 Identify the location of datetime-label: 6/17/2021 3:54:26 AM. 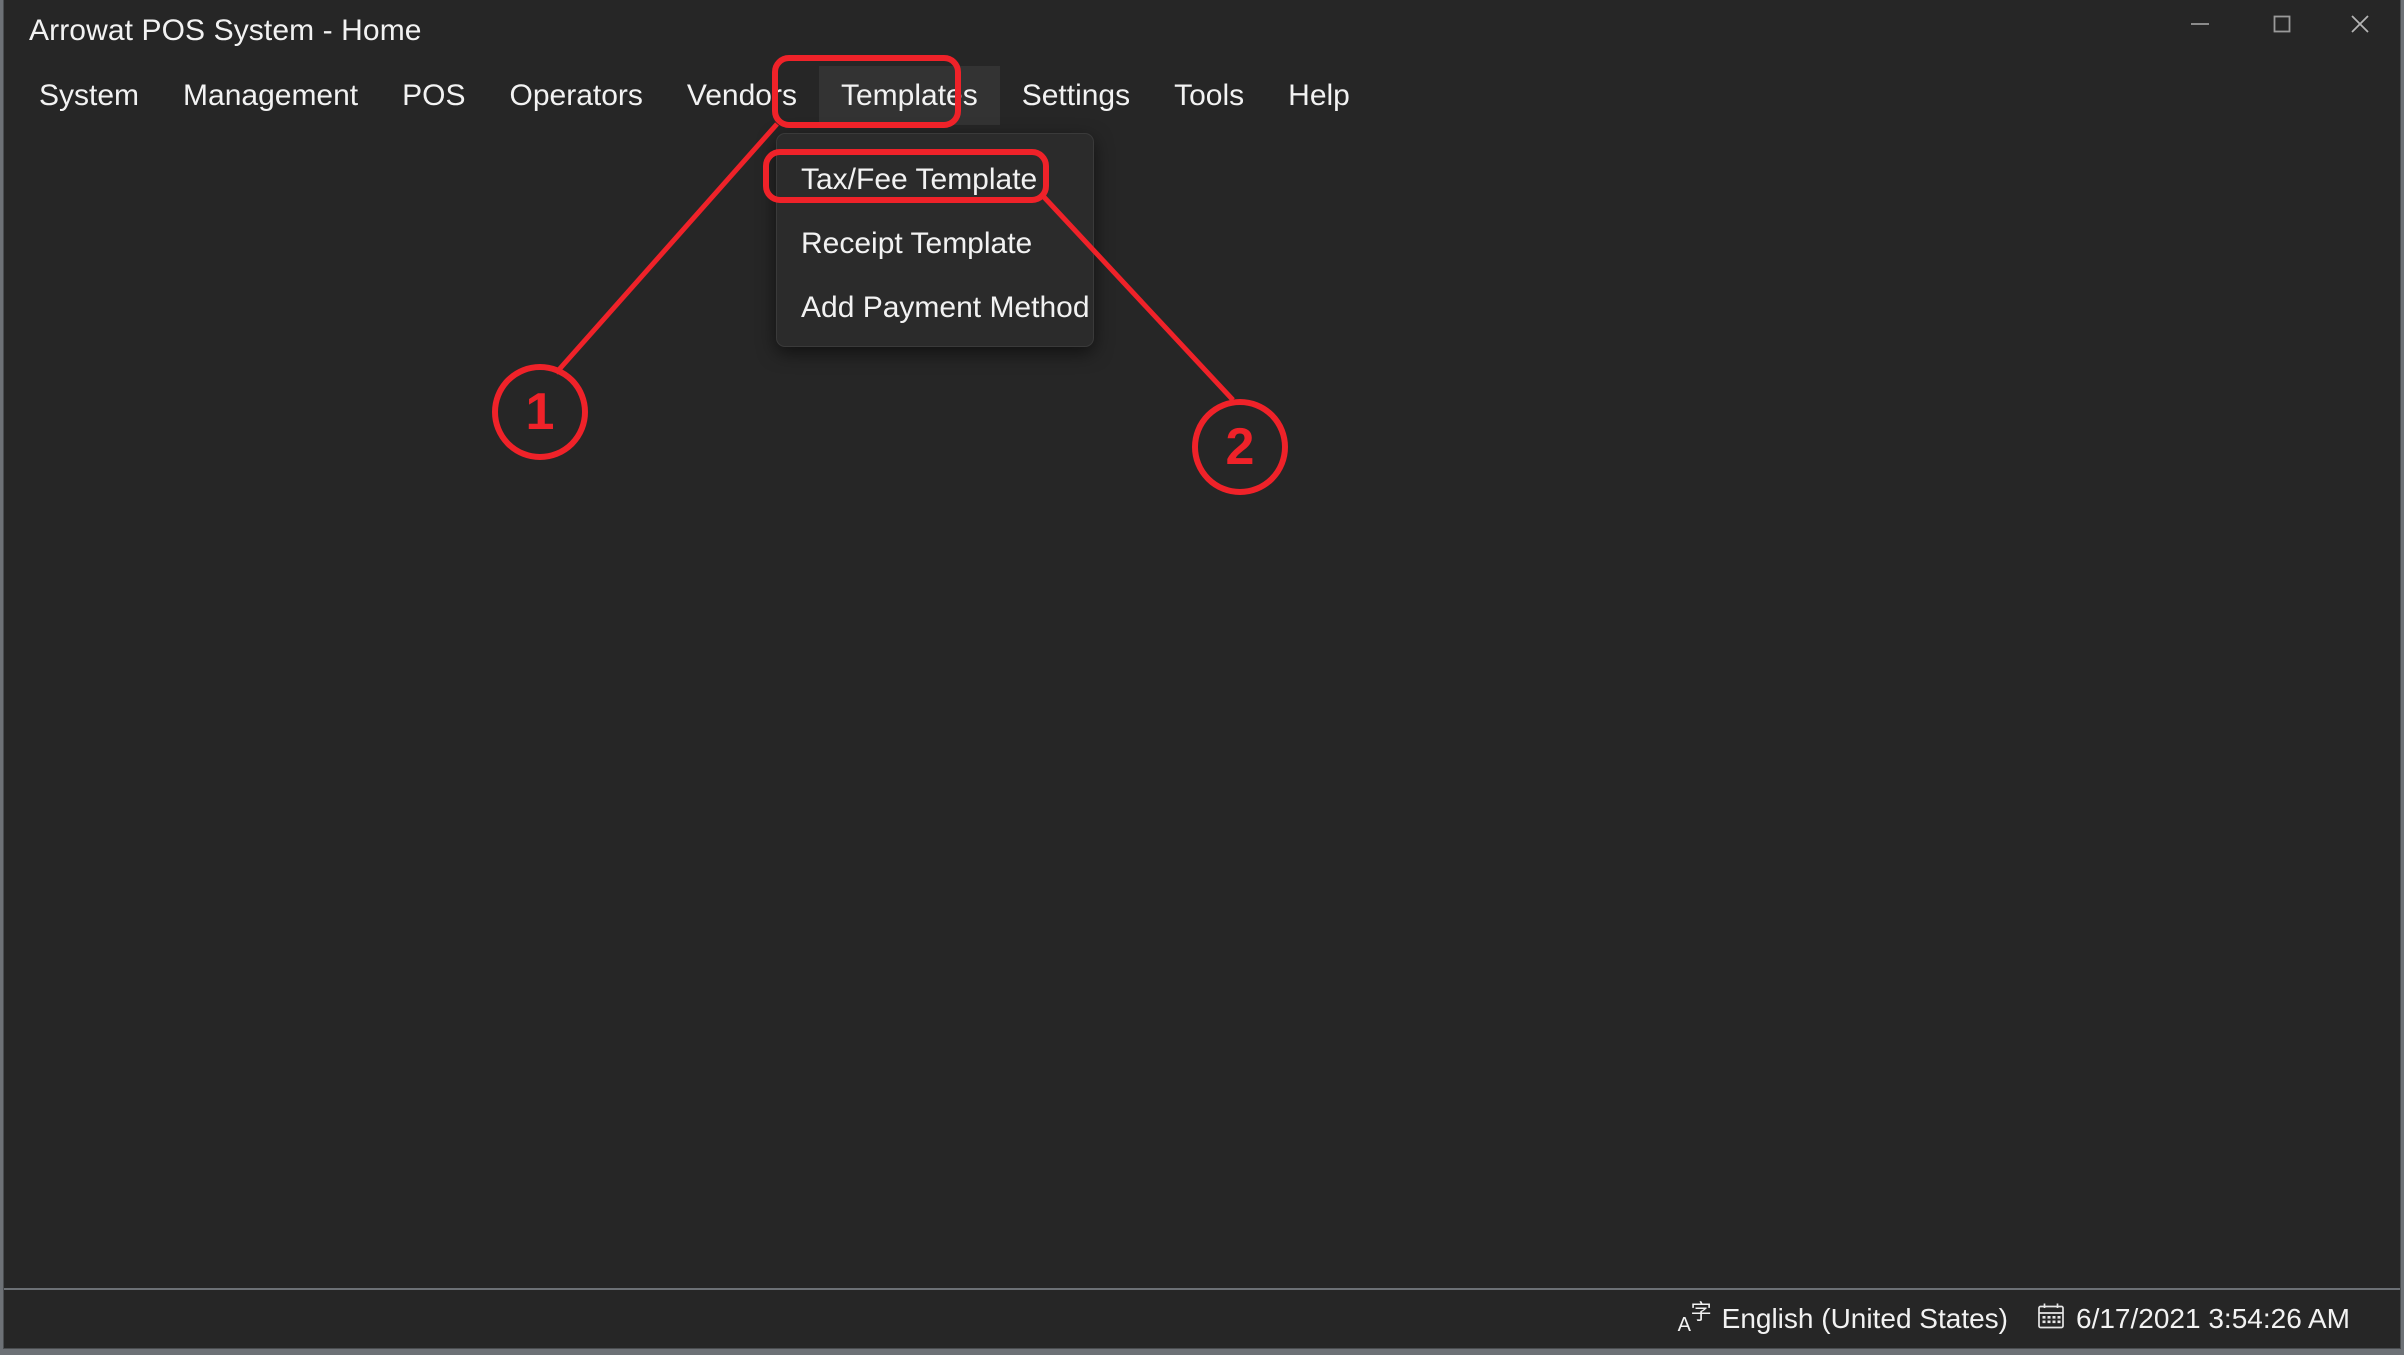
(2213, 1318).